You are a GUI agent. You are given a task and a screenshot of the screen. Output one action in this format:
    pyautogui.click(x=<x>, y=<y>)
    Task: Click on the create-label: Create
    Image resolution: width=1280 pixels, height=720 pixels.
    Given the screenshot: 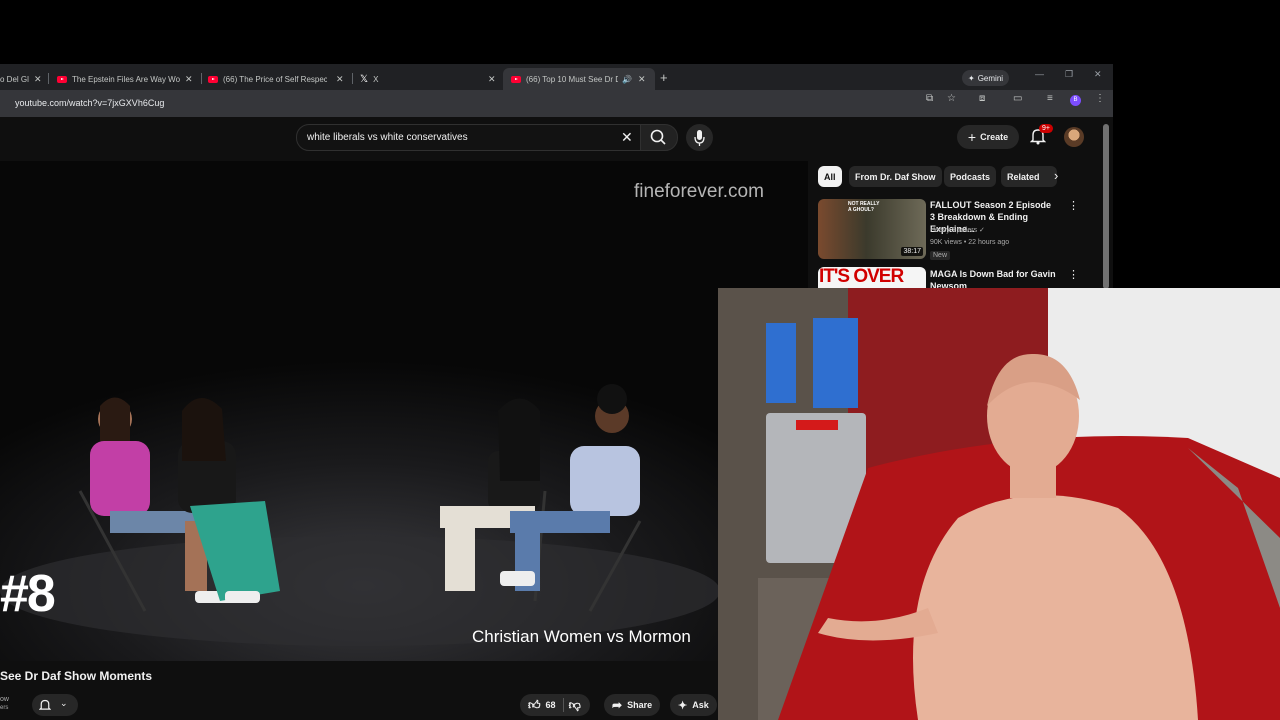 What is the action you would take?
    pyautogui.click(x=994, y=137)
    